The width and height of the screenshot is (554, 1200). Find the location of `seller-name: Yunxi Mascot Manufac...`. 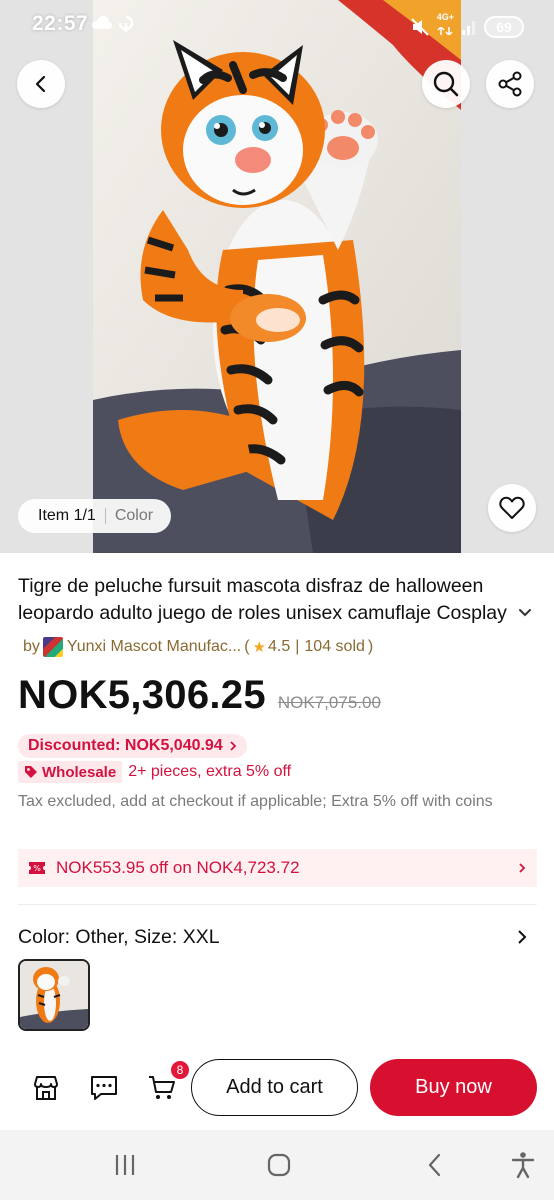

seller-name: Yunxi Mascot Manufac... is located at coordinates (154, 647).